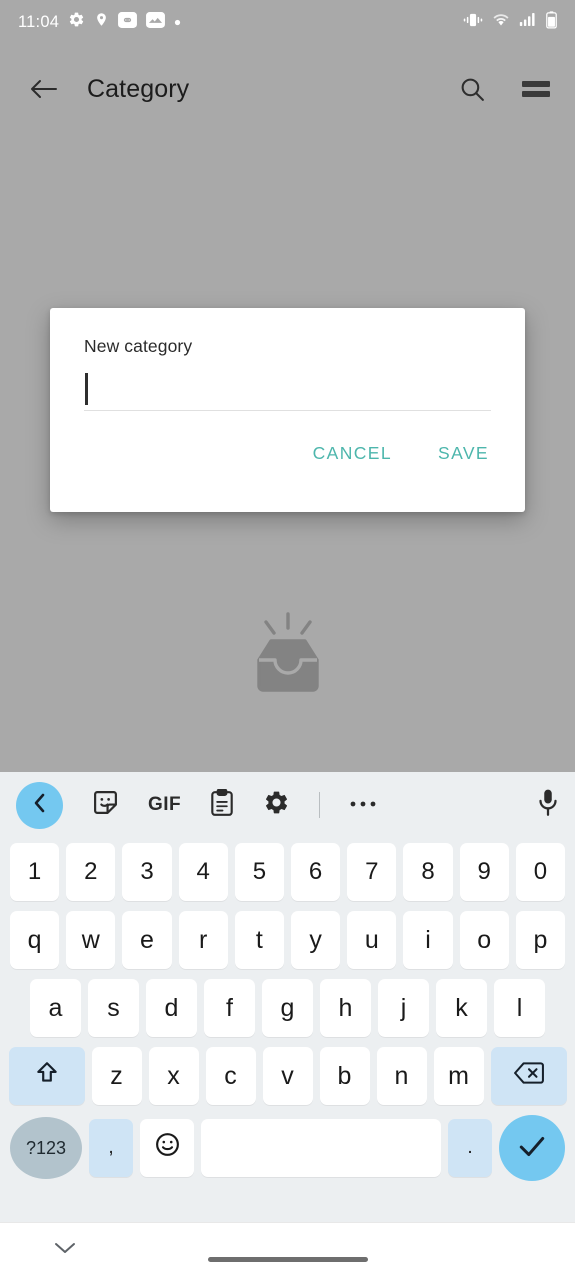 The width and height of the screenshot is (575, 1280). What do you see at coordinates (91, 872) in the screenshot?
I see `key-2: 2` at bounding box center [91, 872].